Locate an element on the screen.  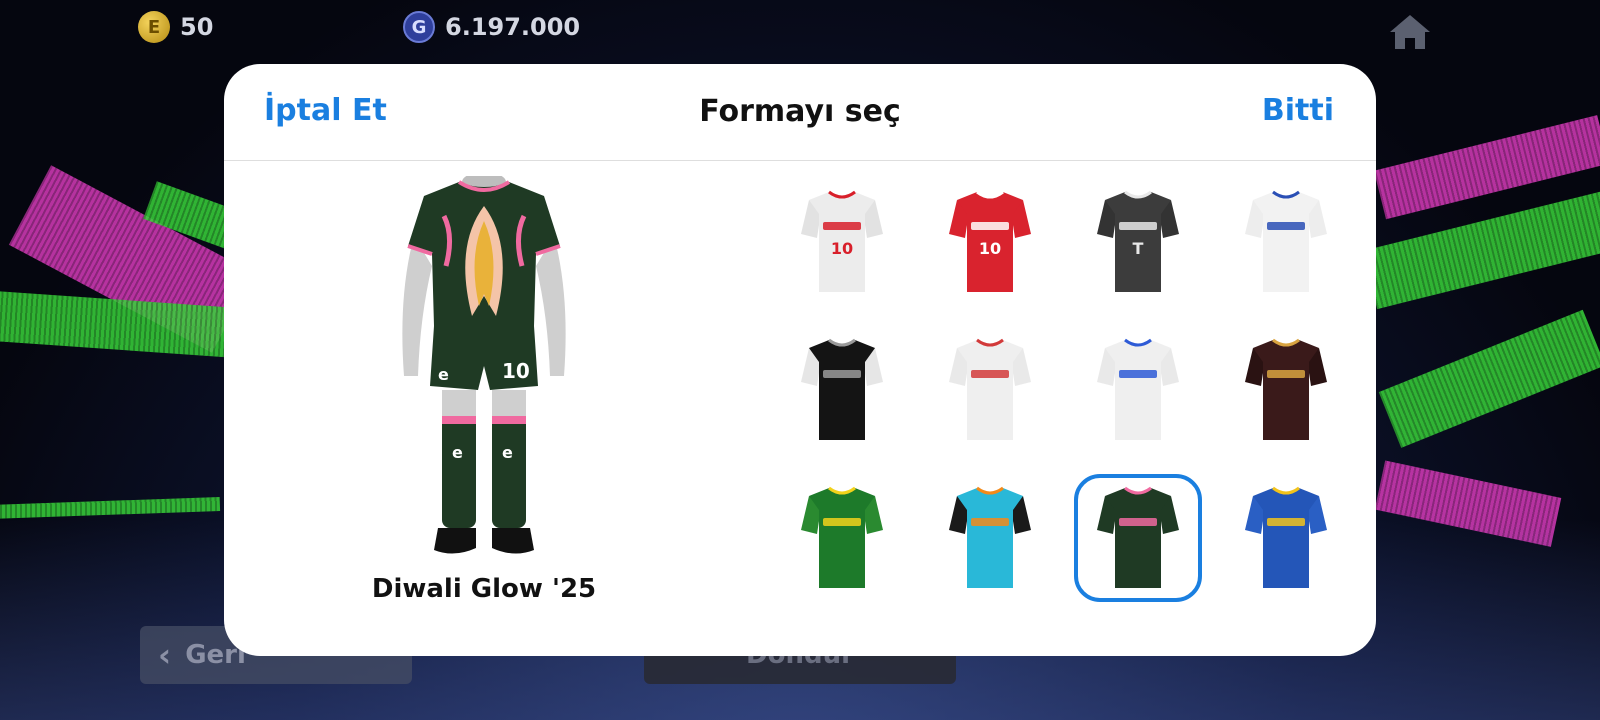
jersey-black-white-sleeve-icon is located at coordinates (842, 389).